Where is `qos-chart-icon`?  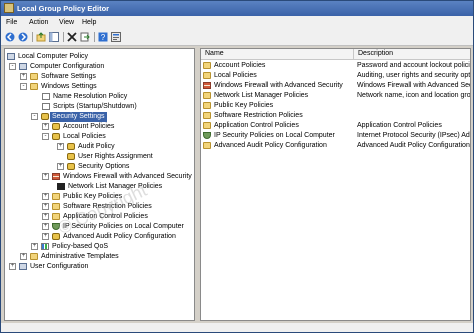 qos-chart-icon is located at coordinates (45, 246).